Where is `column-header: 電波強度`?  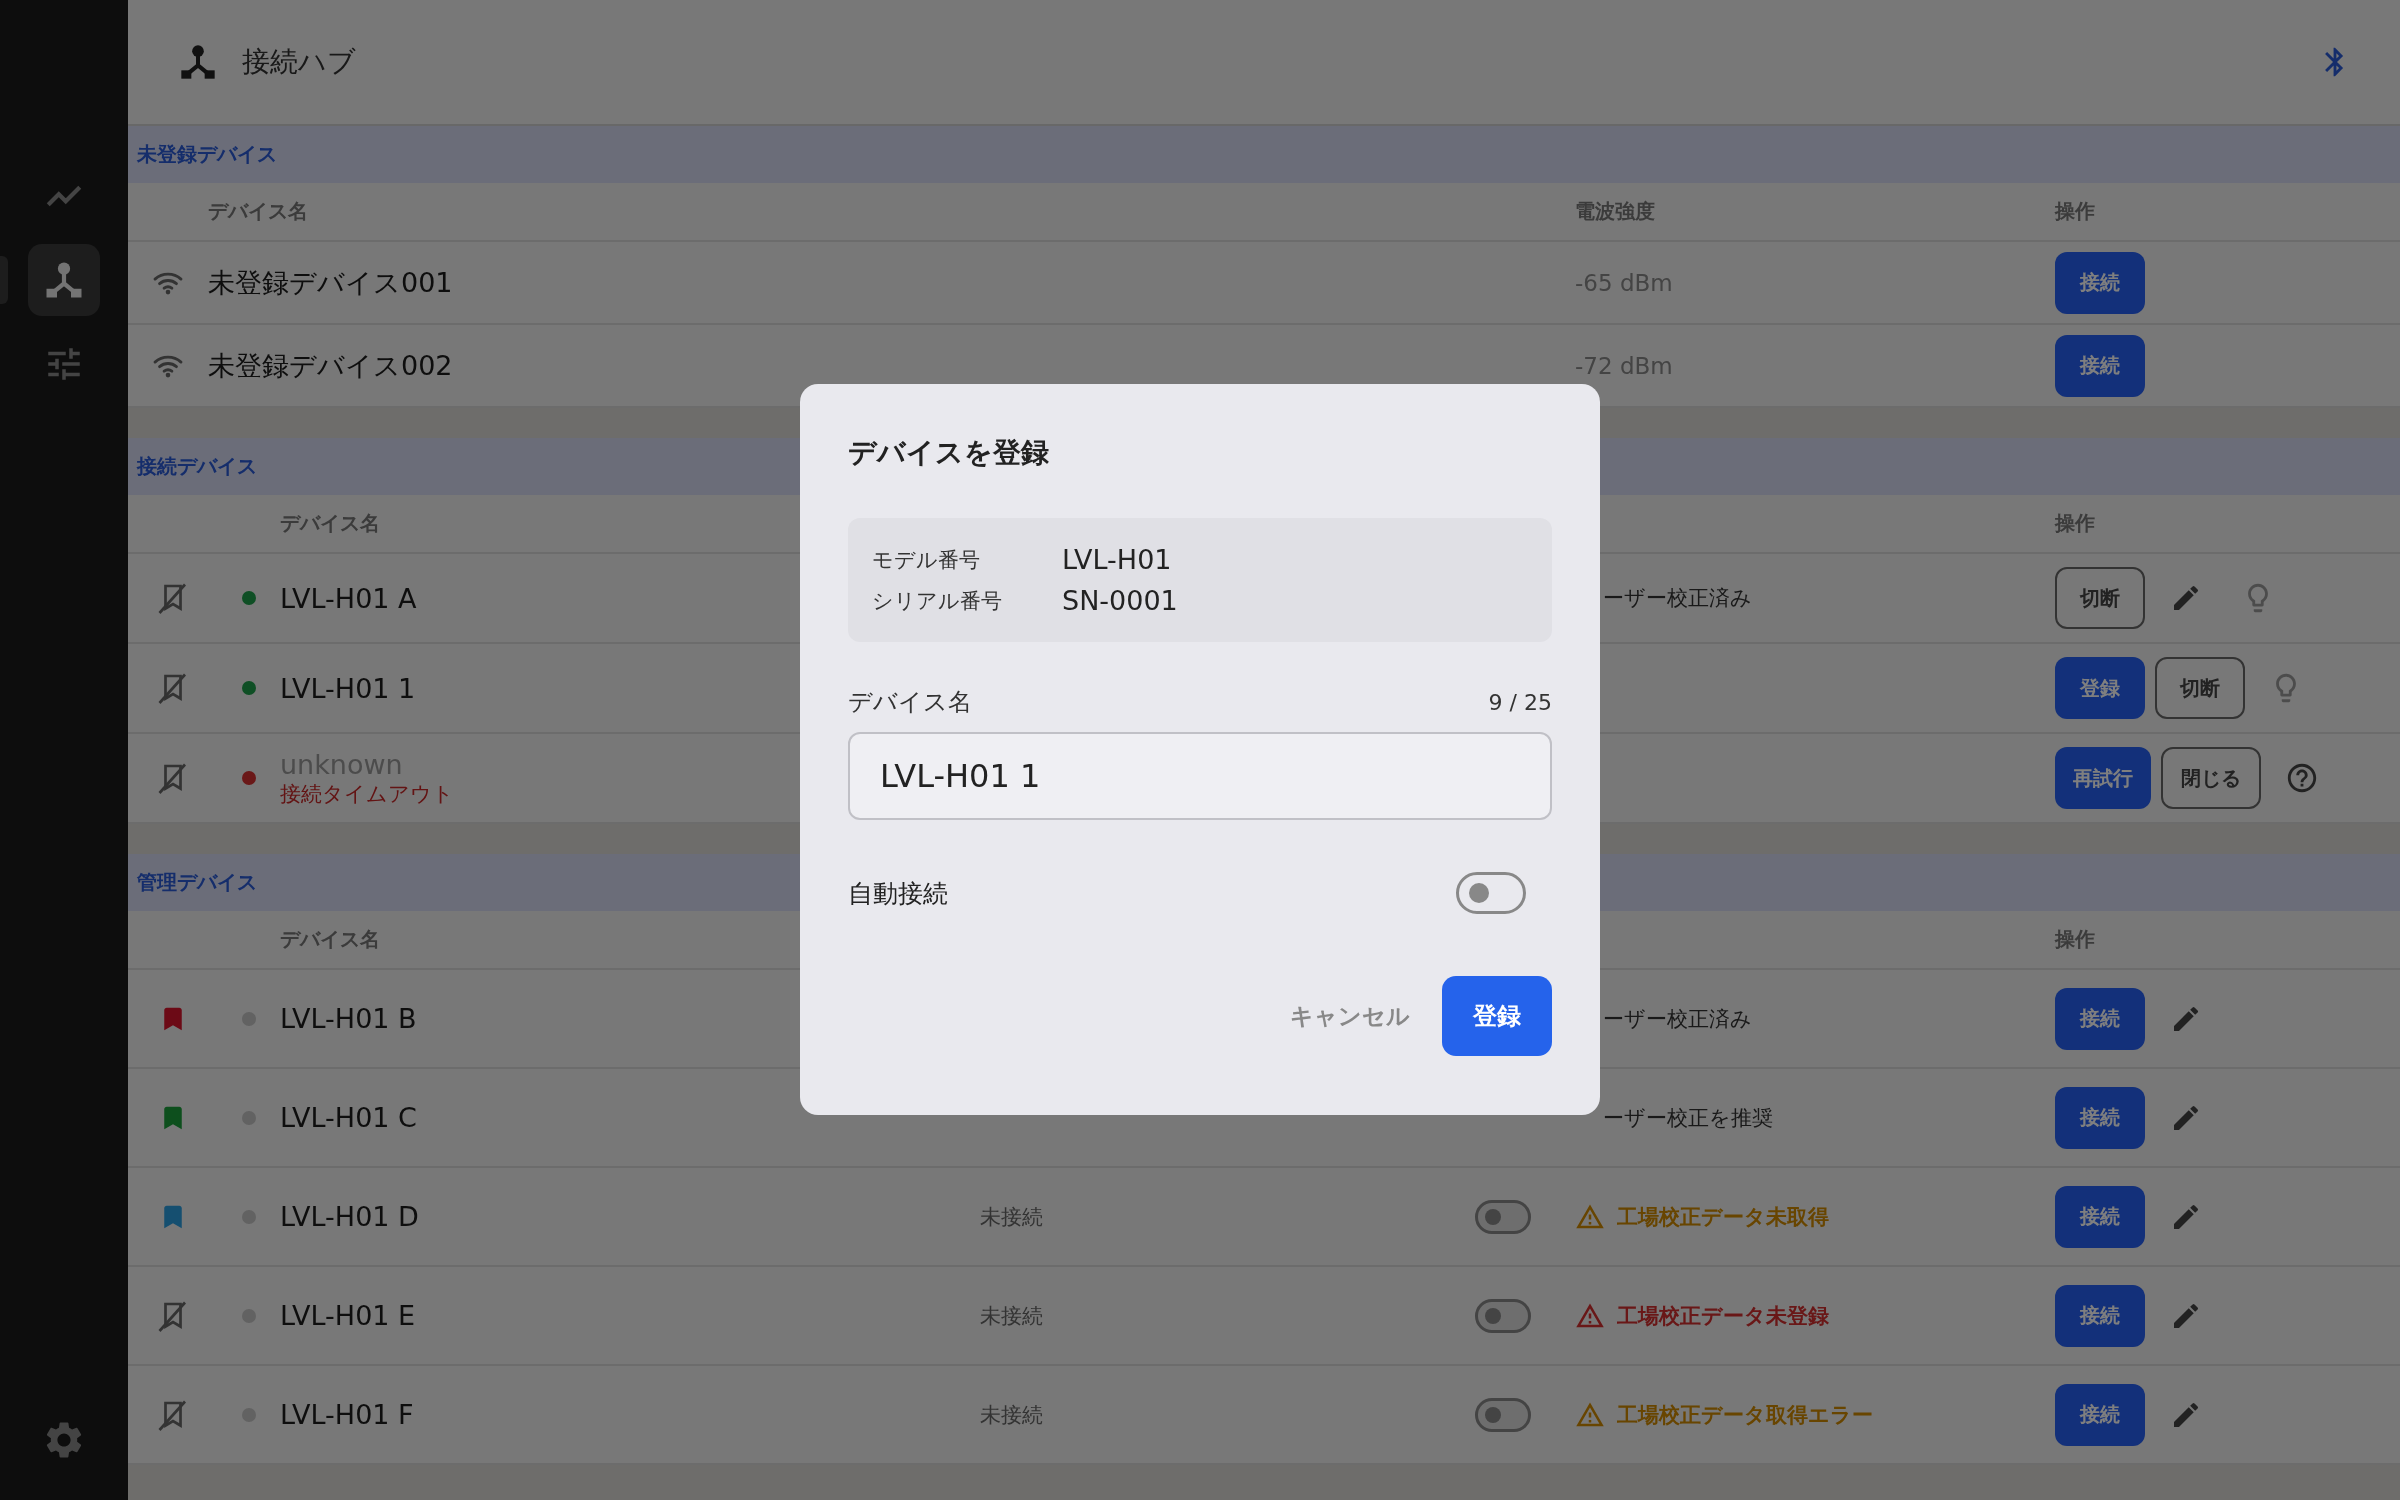 column-header: 電波強度 is located at coordinates (1615, 211).